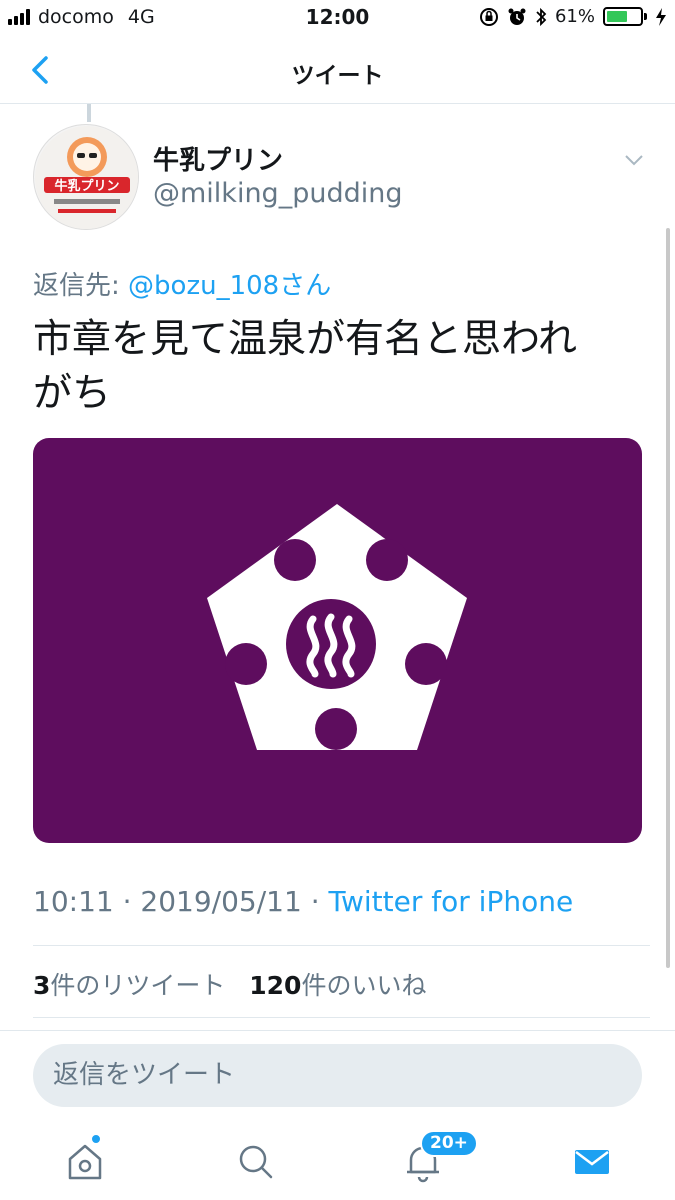 This screenshot has height=1200, width=675. I want to click on status-bar: docomo 4G 12:00 61%, so click(337, 18).